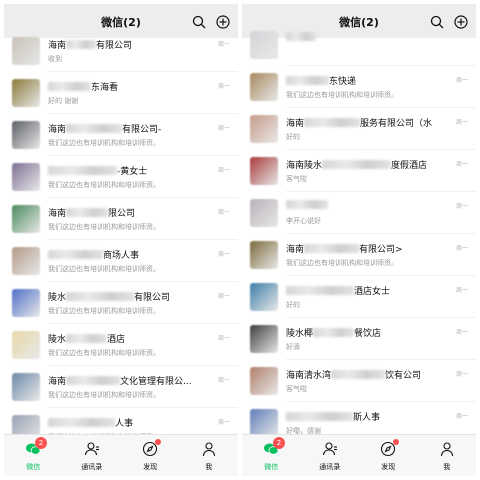 The width and height of the screenshot is (480, 480). Describe the element at coordinates (92, 451) in the screenshot. I see `contacts-icon` at that location.